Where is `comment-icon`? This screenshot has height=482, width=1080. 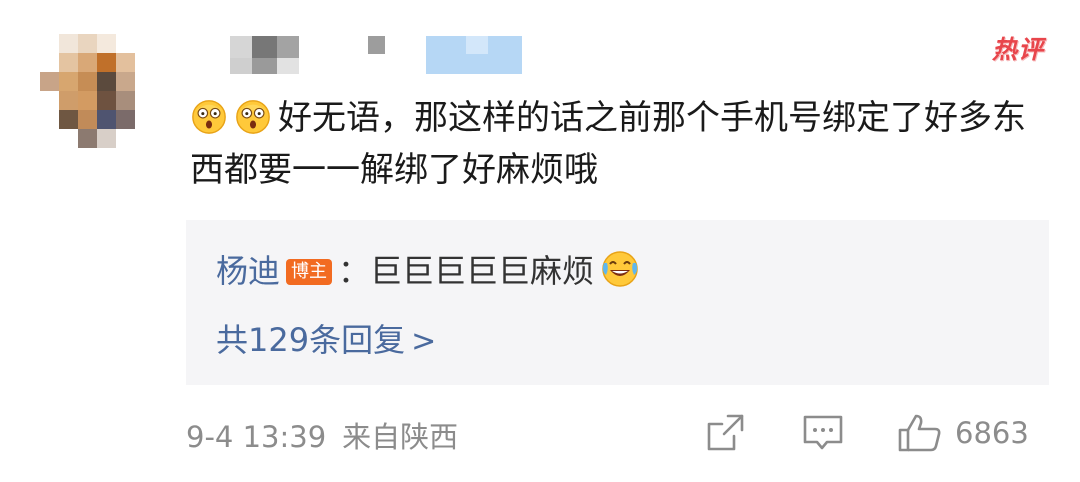 comment-icon is located at coordinates (823, 432).